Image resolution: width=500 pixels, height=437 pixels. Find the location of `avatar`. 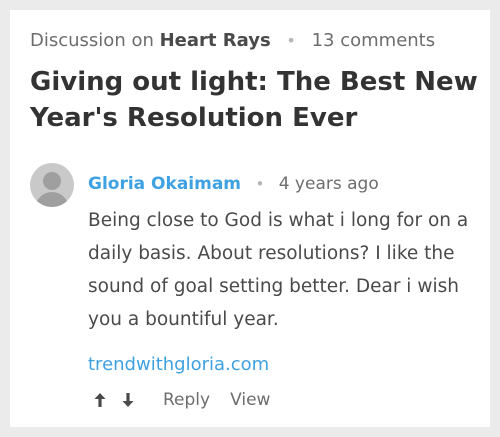

avatar is located at coordinates (52, 185).